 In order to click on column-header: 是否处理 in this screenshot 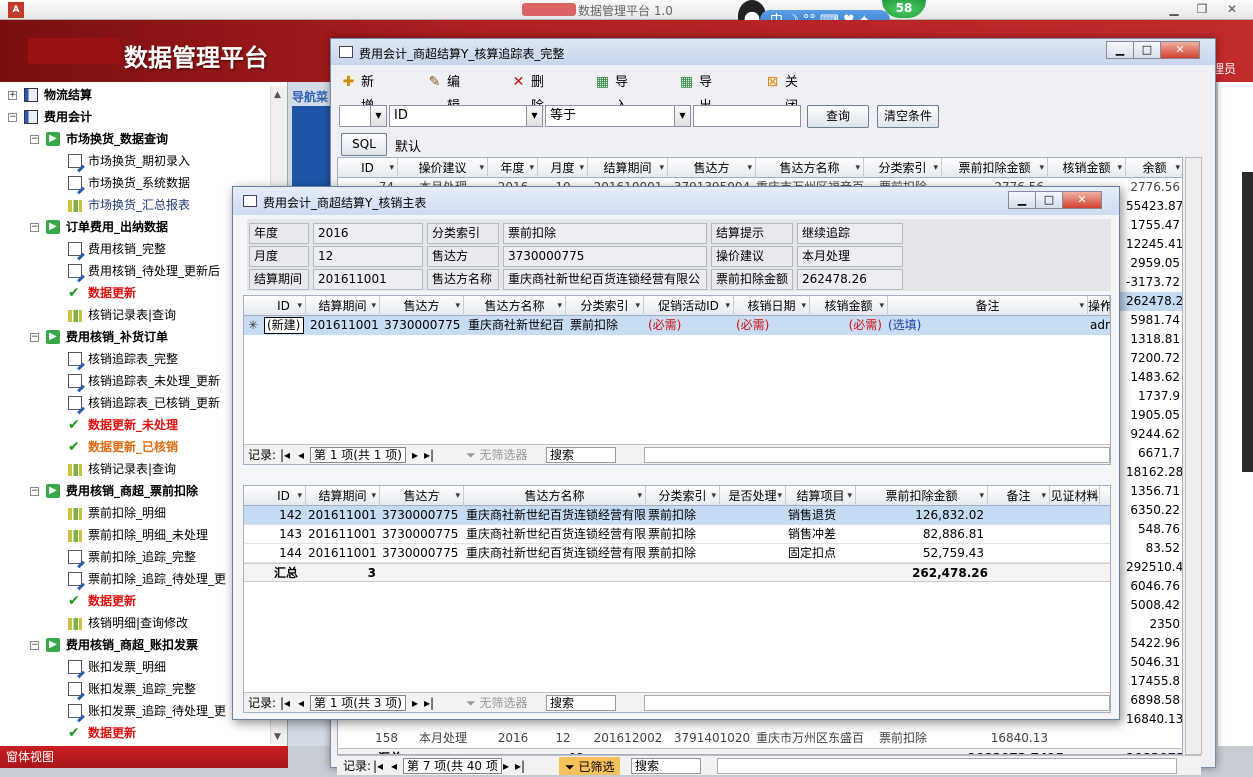, I will do `click(753, 496)`.